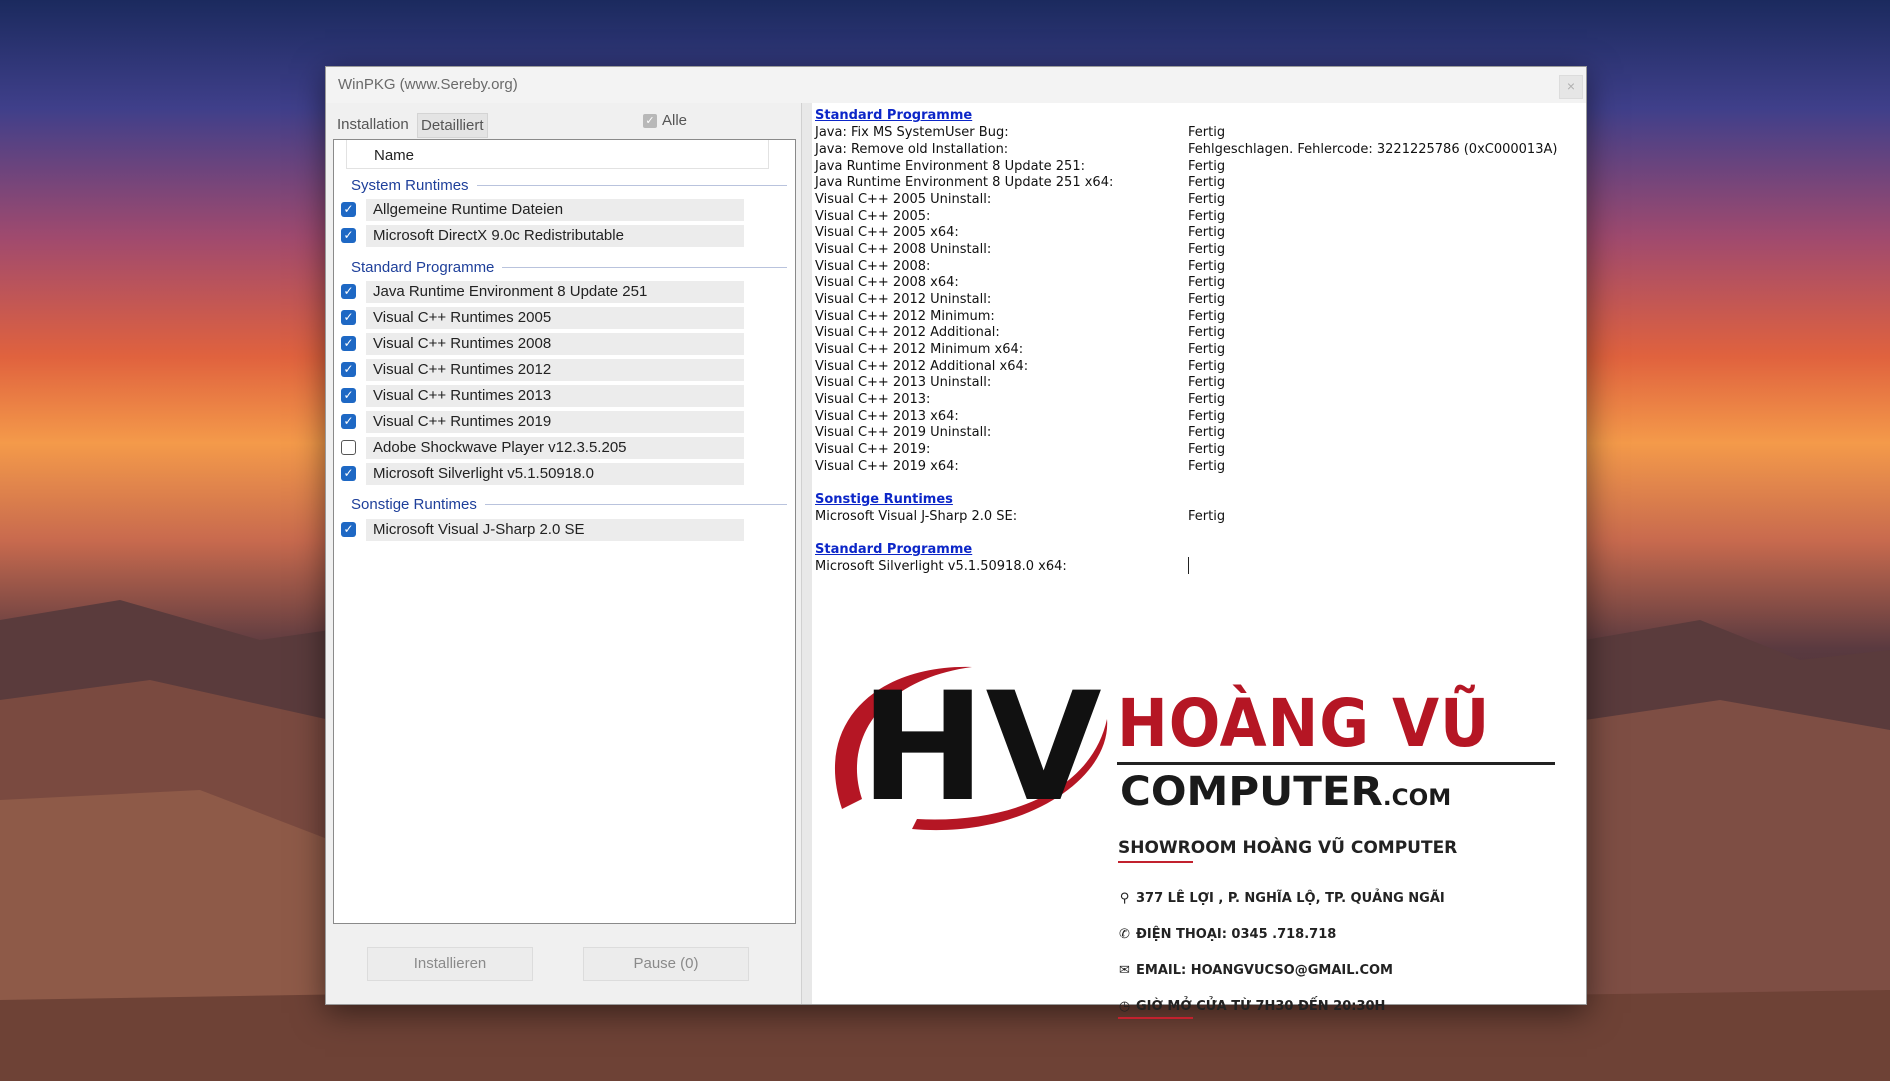 The image size is (1890, 1081). Describe the element at coordinates (675, 120) in the screenshot. I see `alle-label: Alle` at that location.